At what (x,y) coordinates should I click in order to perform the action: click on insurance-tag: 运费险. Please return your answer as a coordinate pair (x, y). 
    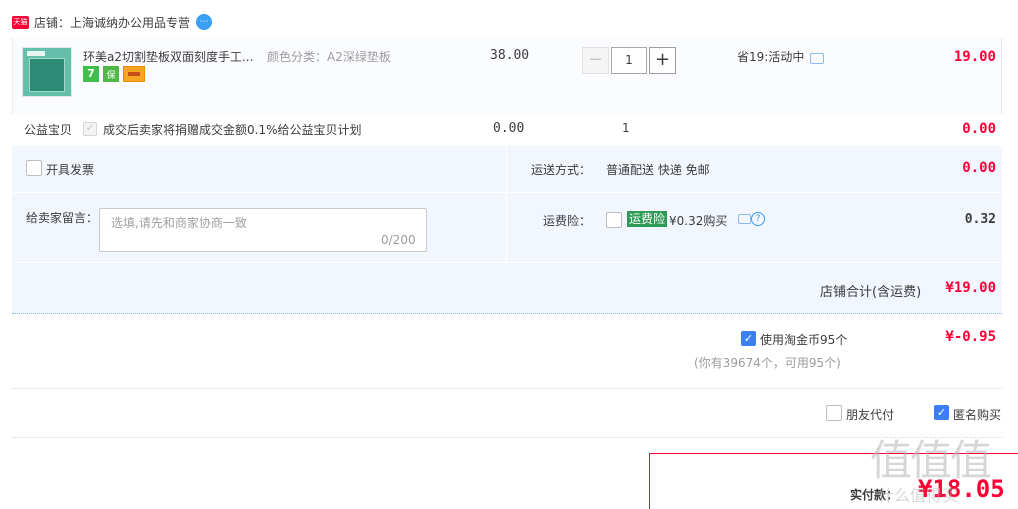
    Looking at the image, I should click on (647, 219).